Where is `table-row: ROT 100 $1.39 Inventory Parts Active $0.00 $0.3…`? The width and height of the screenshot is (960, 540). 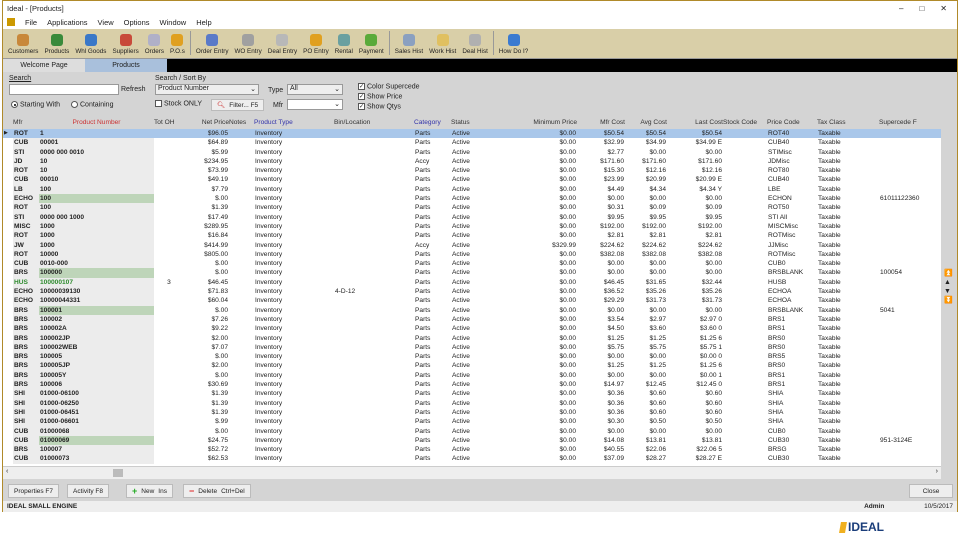 table-row: ROT 100 $1.39 Inventory Parts Active $0.00 $0.3… is located at coordinates (472, 208).